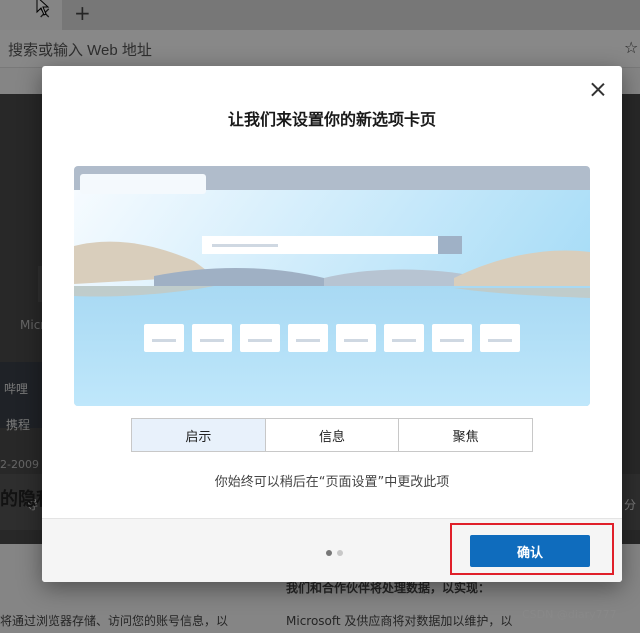 This screenshot has width=640, height=633. What do you see at coordinates (199, 435) in the screenshot?
I see `layout-option-inspiration: 启示` at bounding box center [199, 435].